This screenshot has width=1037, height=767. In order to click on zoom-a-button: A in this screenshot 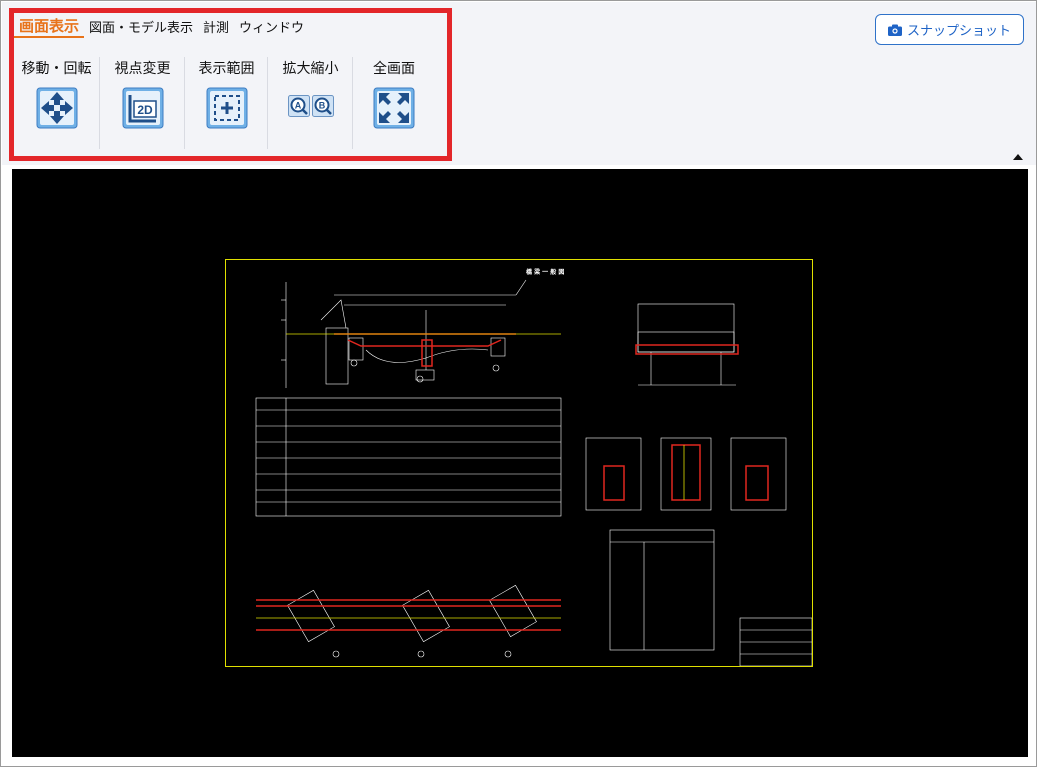, I will do `click(298, 106)`.